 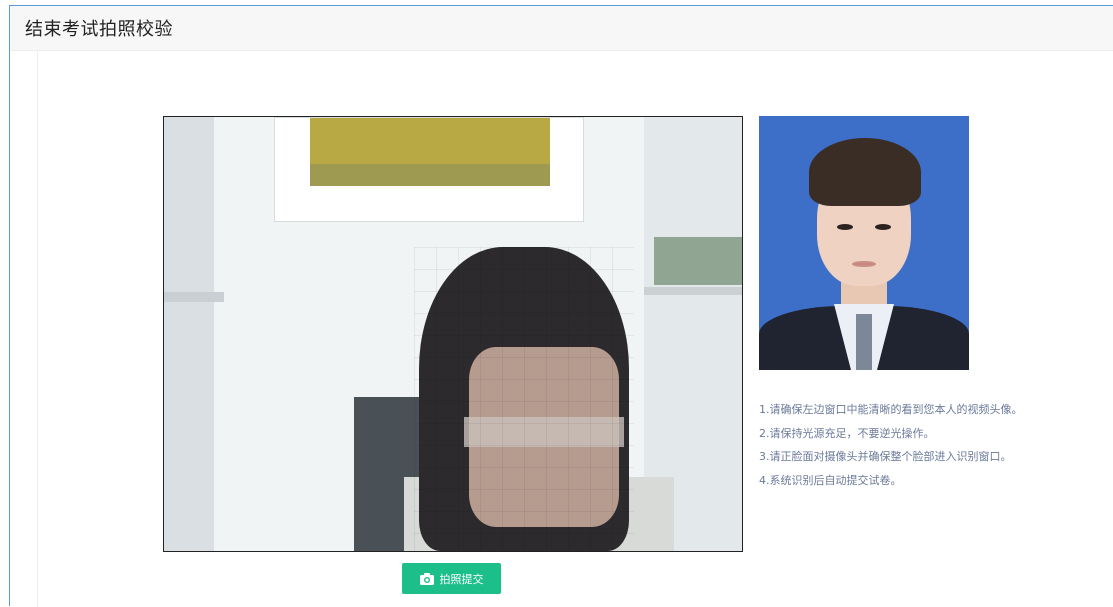 I want to click on pixelation-mask, so click(x=524, y=399).